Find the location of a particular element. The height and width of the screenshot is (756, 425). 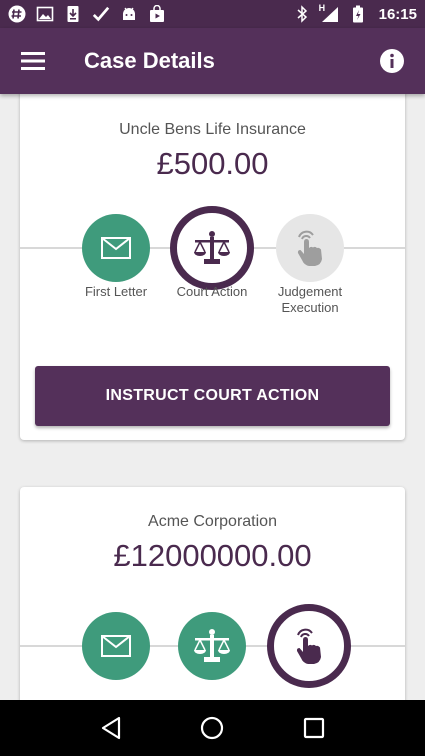

info-button is located at coordinates (392, 61).